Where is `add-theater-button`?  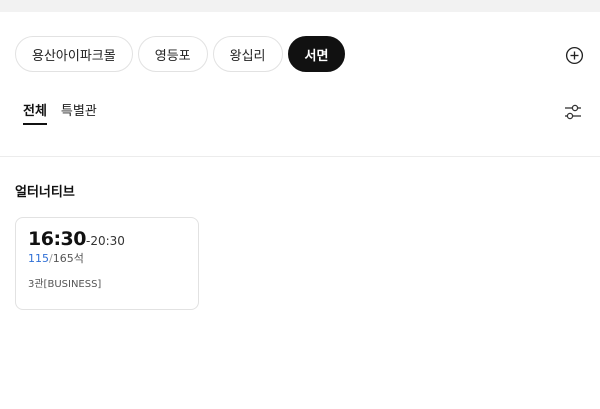 add-theater-button is located at coordinates (574, 55).